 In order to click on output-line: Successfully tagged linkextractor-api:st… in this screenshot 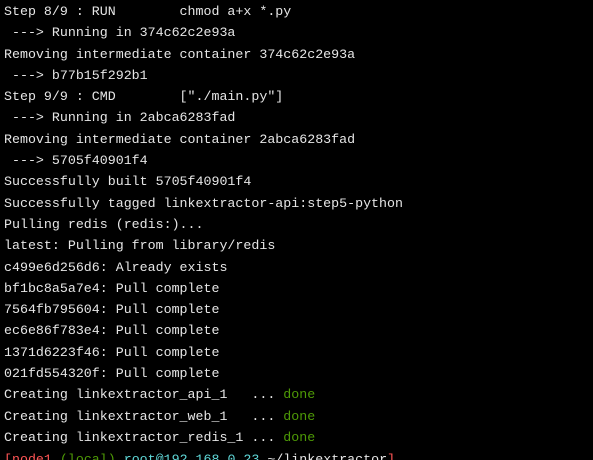, I will do `click(203, 203)`.